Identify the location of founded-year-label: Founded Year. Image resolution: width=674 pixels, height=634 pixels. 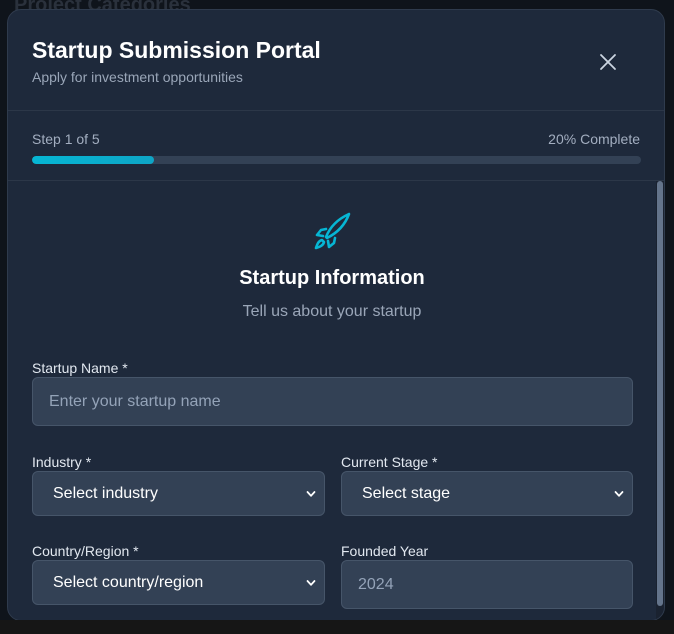
(385, 551).